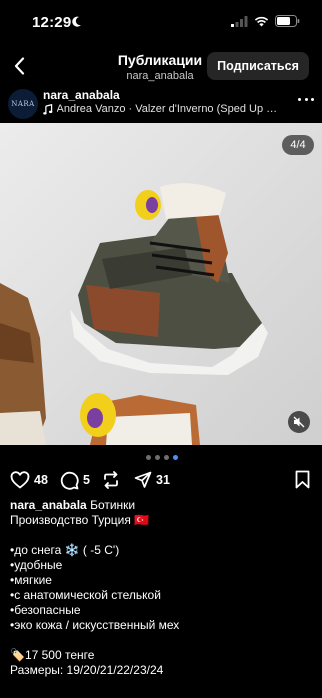 The height and width of the screenshot is (698, 322). Describe the element at coordinates (65, 550) in the screenshot. I see `caption-feature: •до снега ❄️ ( -5 С')` at that location.